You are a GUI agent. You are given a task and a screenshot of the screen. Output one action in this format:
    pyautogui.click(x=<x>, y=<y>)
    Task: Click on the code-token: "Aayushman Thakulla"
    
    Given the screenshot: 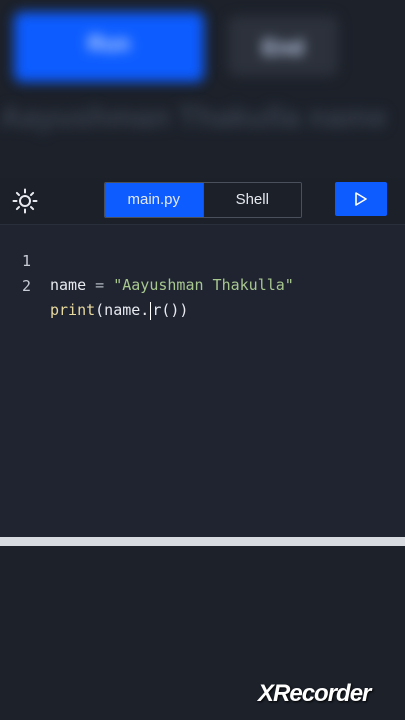 What is the action you would take?
    pyautogui.click(x=203, y=285)
    